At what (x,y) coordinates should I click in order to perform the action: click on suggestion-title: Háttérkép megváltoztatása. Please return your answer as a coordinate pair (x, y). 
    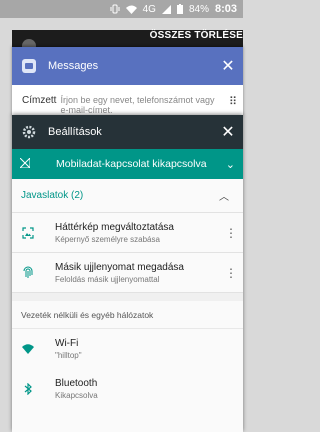
    Looking at the image, I should click on (114, 227).